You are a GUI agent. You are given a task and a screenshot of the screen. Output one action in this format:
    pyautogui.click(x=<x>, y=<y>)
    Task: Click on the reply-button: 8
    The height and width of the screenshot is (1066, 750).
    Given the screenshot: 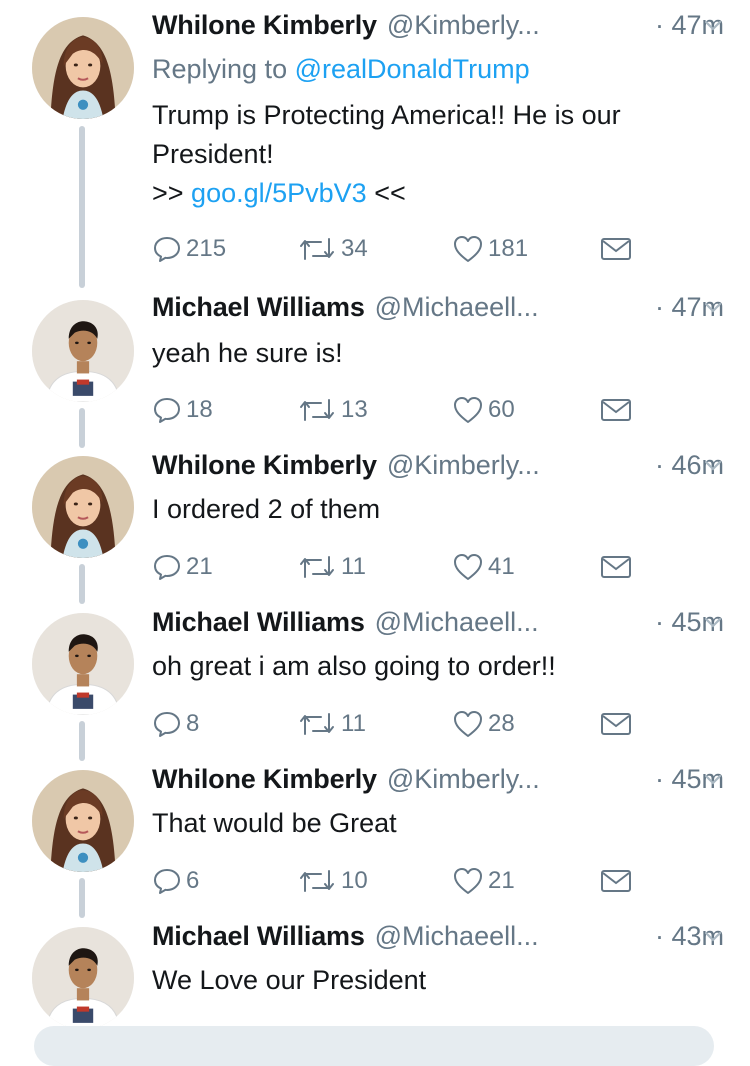 What is the action you would take?
    pyautogui.click(x=175, y=724)
    